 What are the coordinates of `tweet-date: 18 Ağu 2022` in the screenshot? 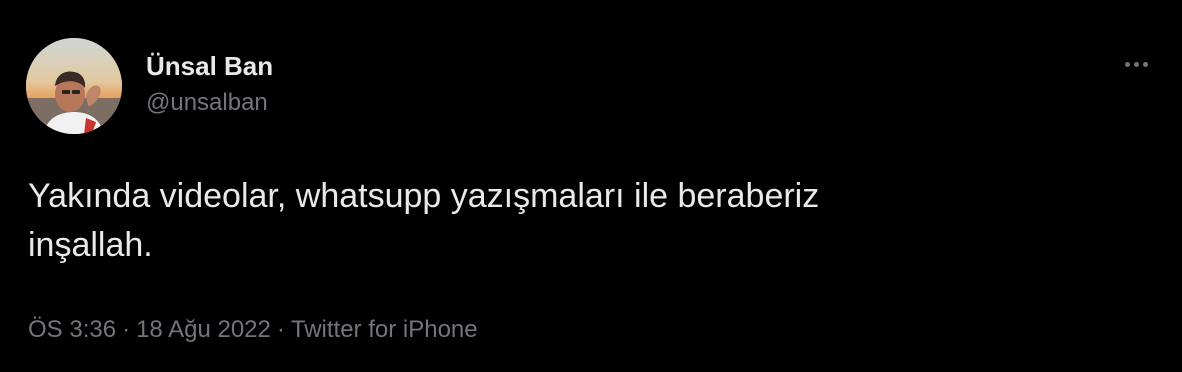 It's located at (203, 329).